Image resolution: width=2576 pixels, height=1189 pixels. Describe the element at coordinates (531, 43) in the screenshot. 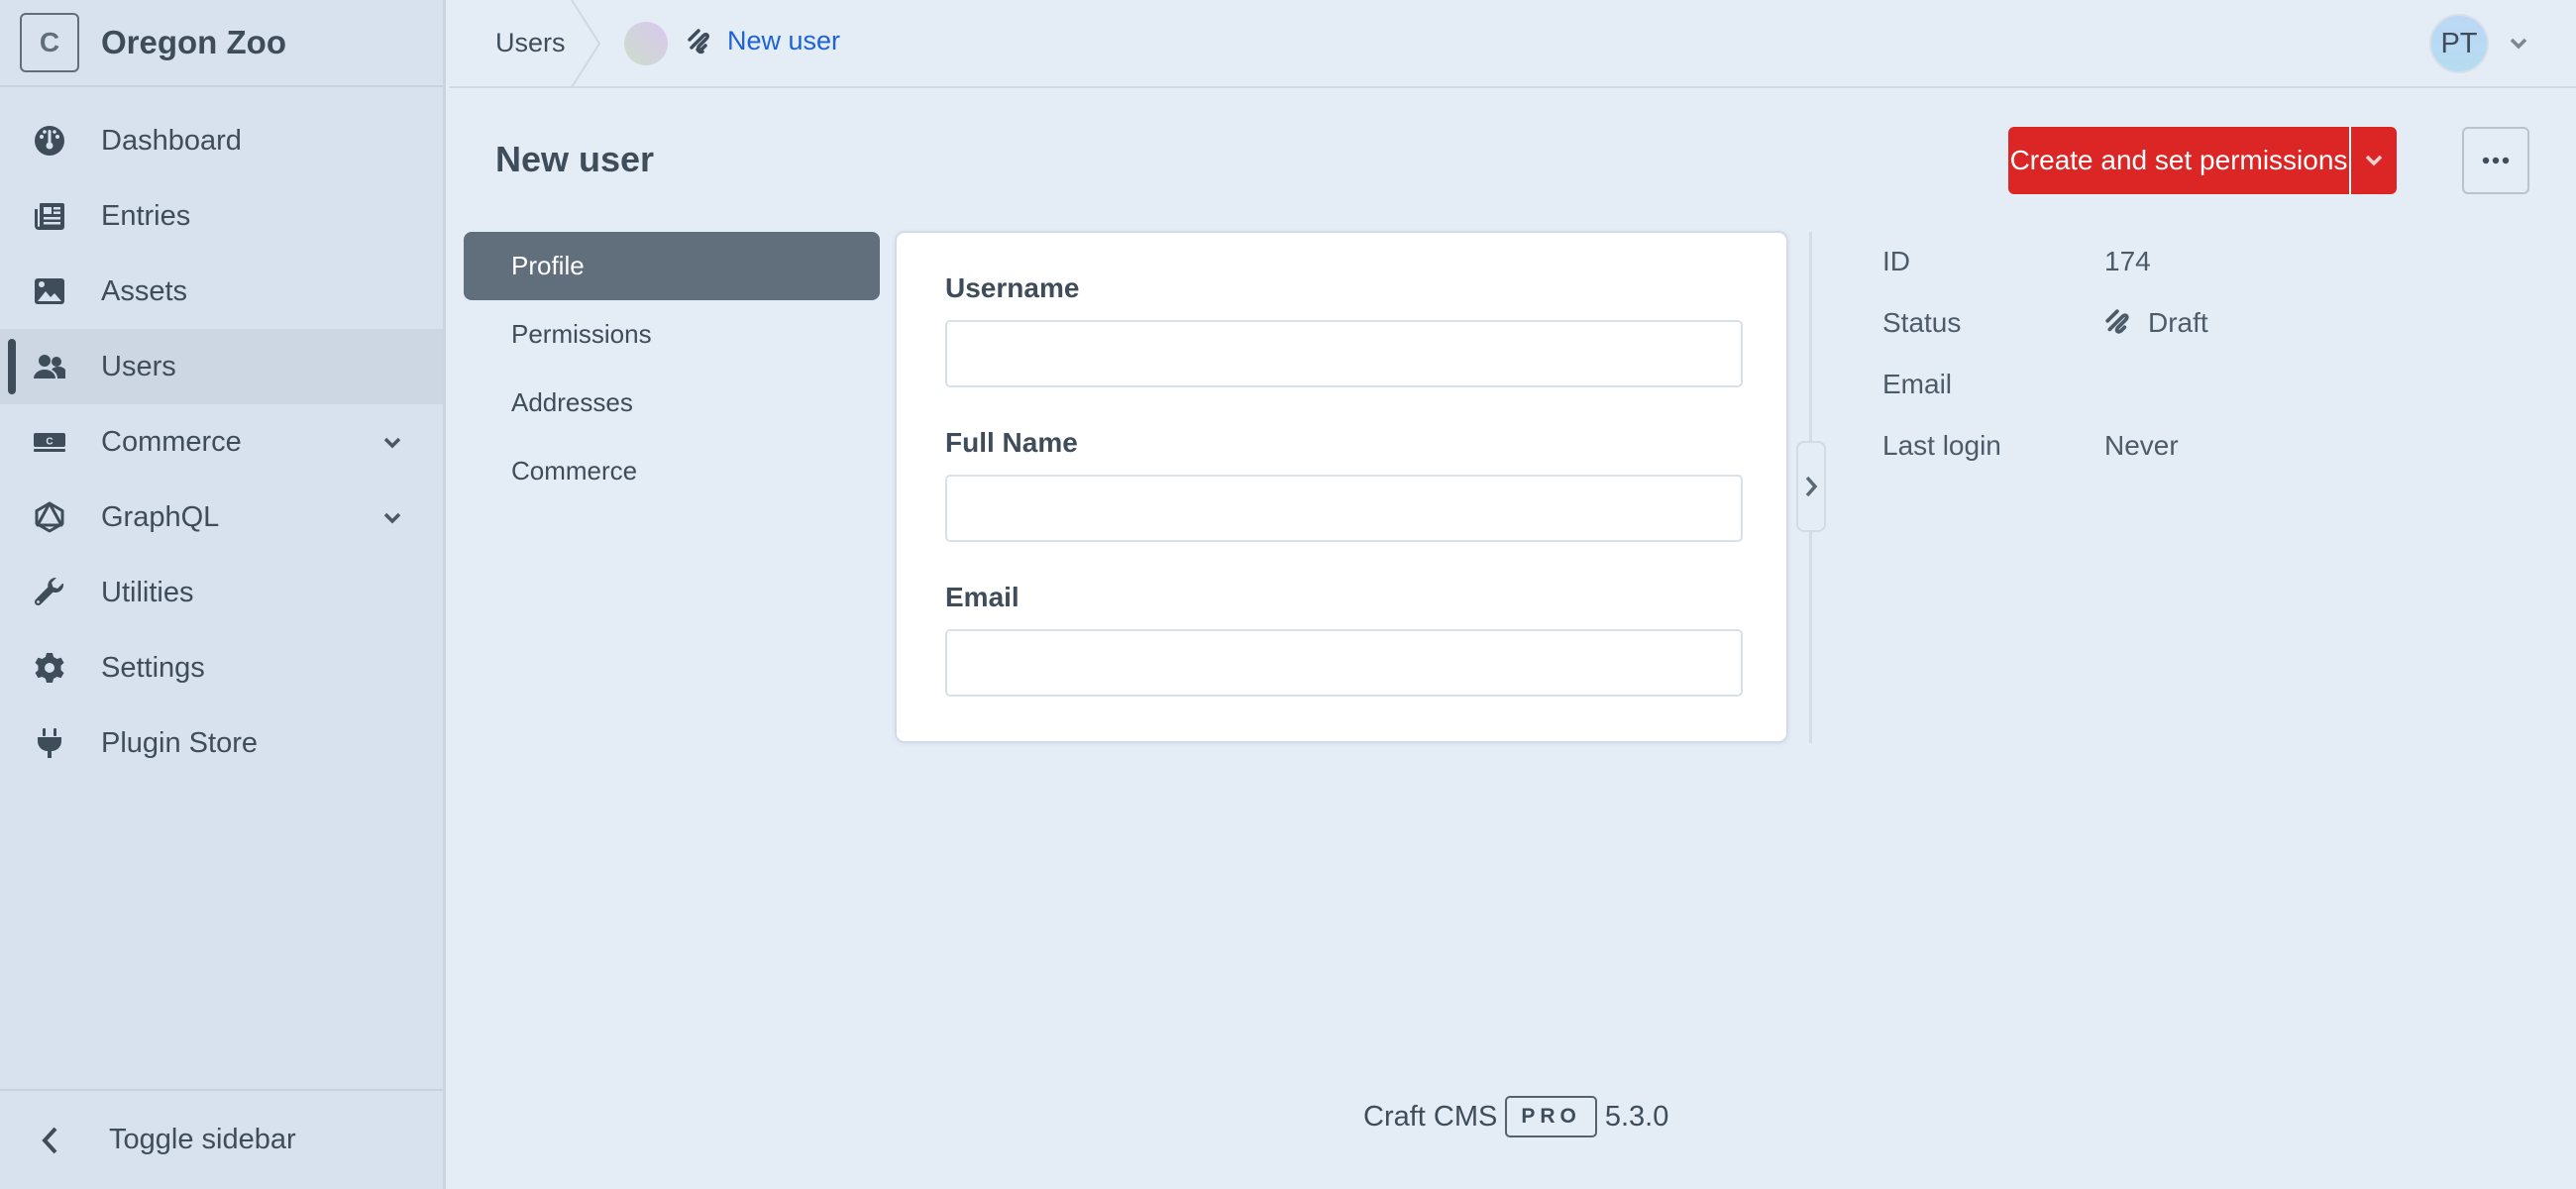

I see `breadcrumb-users: Users` at that location.